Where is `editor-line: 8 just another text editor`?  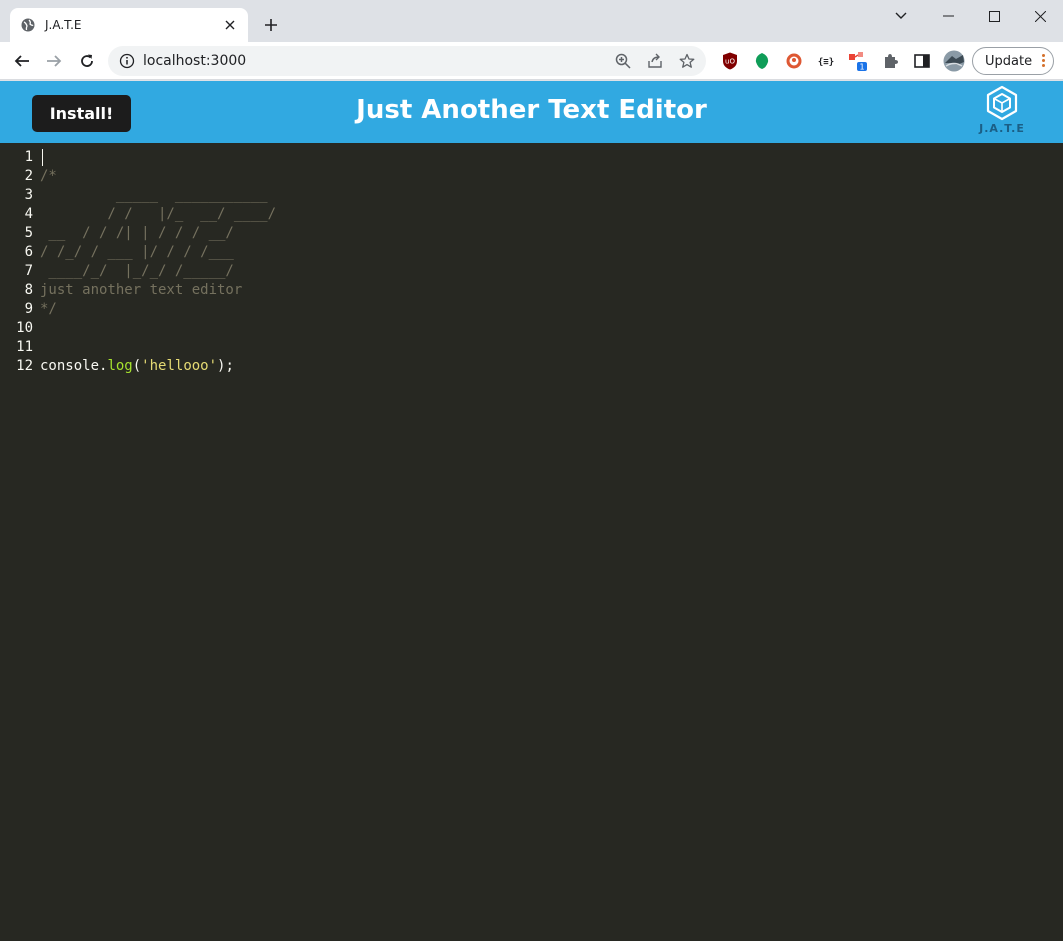 editor-line: 8 just another text editor is located at coordinates (121, 290).